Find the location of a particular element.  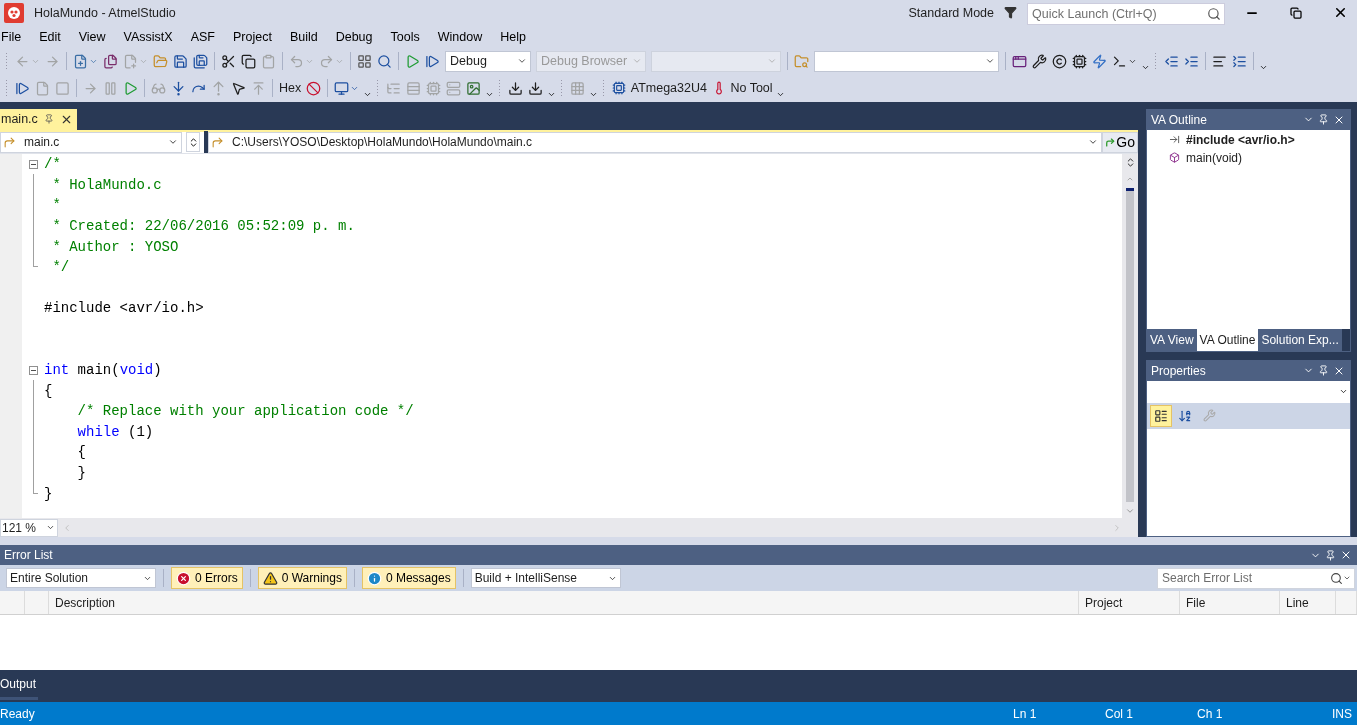

start-icon is located at coordinates (412, 61).